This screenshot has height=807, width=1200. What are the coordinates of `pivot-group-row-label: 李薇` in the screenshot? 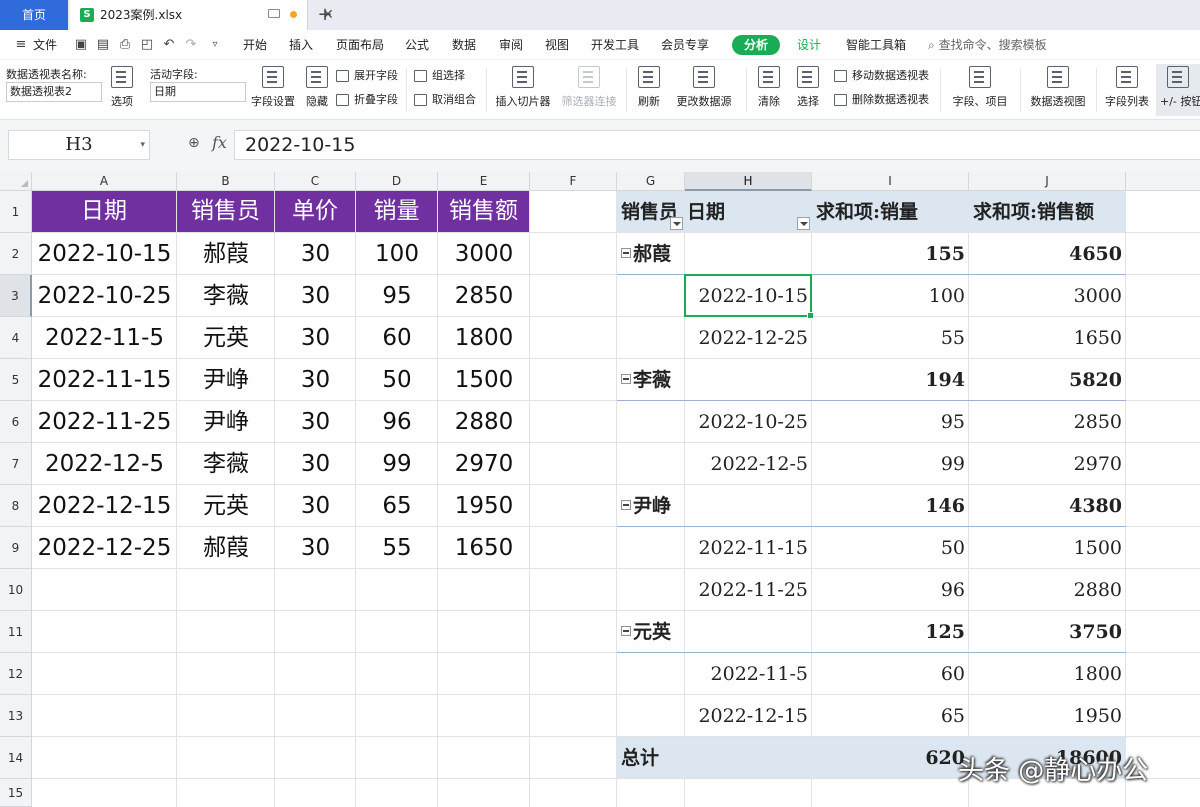 It's located at (646, 380).